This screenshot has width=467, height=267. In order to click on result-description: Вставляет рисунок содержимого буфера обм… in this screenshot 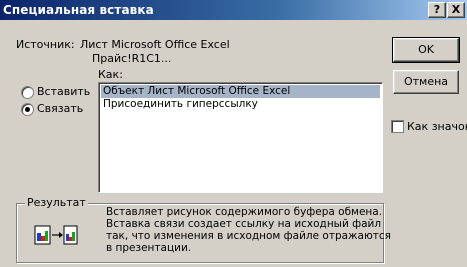, I will do `click(248, 230)`.